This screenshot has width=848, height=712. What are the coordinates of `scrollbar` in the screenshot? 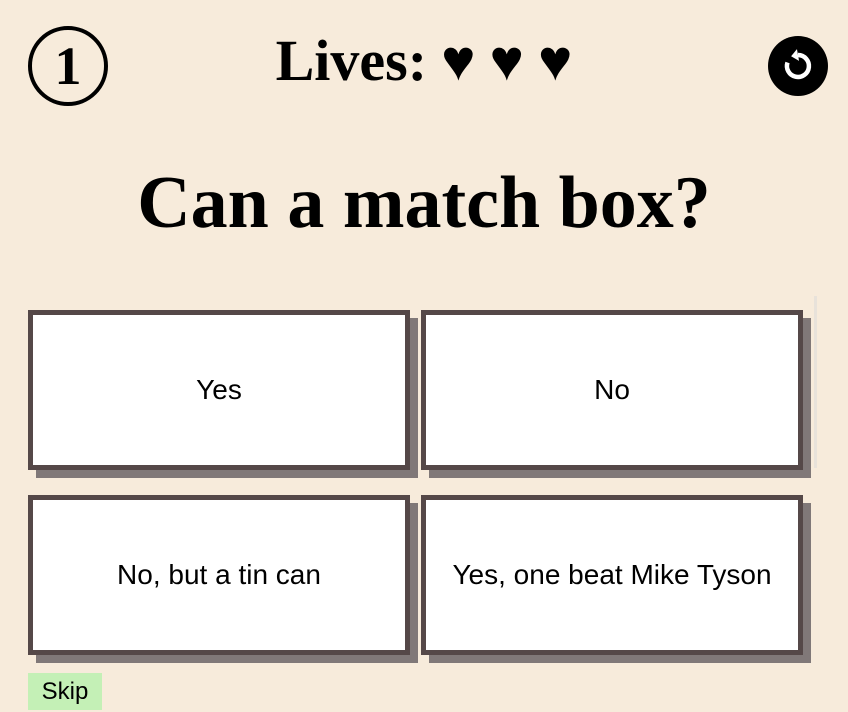 It's located at (815, 382).